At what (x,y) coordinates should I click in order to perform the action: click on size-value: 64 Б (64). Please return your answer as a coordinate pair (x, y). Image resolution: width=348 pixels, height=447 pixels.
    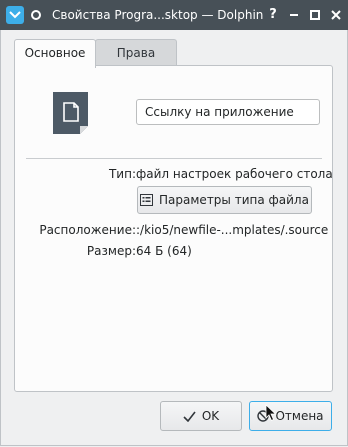
    Looking at the image, I should click on (164, 251).